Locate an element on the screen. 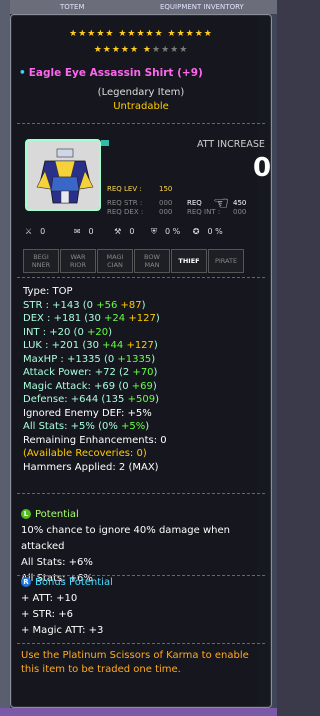 This screenshot has height=716, width=320. star-force-row-2: ★★★★★ ★★★★★ is located at coordinates (141, 50).